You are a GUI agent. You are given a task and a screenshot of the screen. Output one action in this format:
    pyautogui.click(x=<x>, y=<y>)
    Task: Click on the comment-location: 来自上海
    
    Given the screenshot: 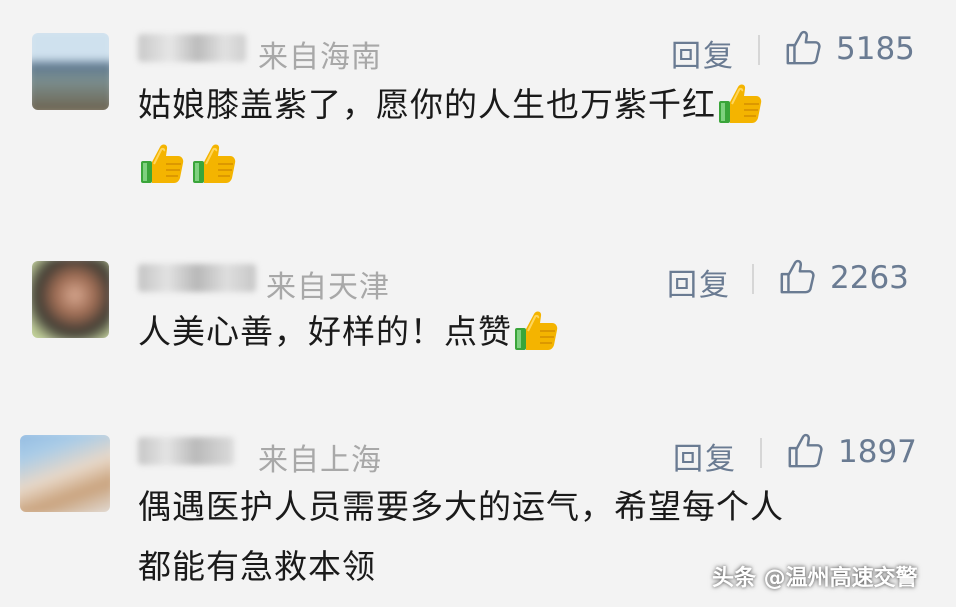 What is the action you would take?
    pyautogui.click(x=320, y=460)
    